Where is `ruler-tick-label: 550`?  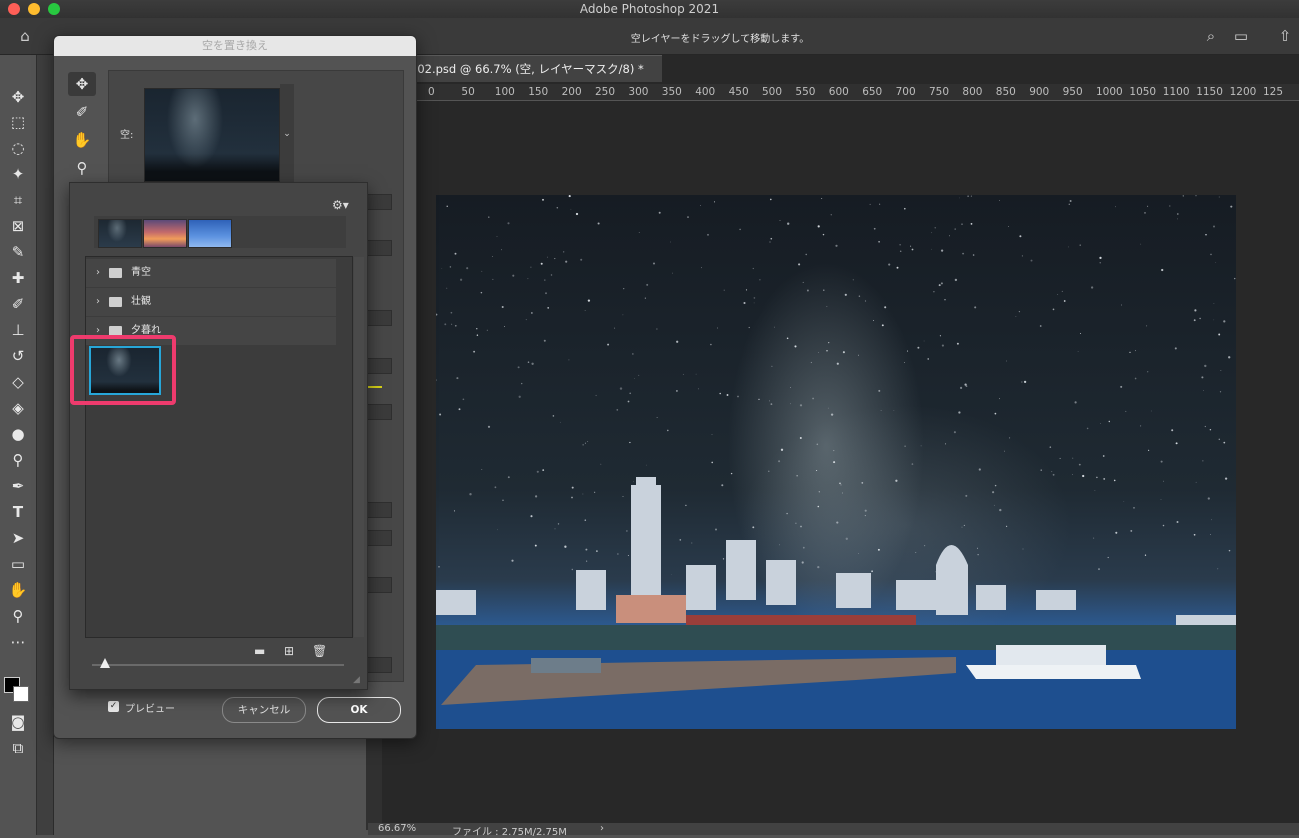 ruler-tick-label: 550 is located at coordinates (805, 92).